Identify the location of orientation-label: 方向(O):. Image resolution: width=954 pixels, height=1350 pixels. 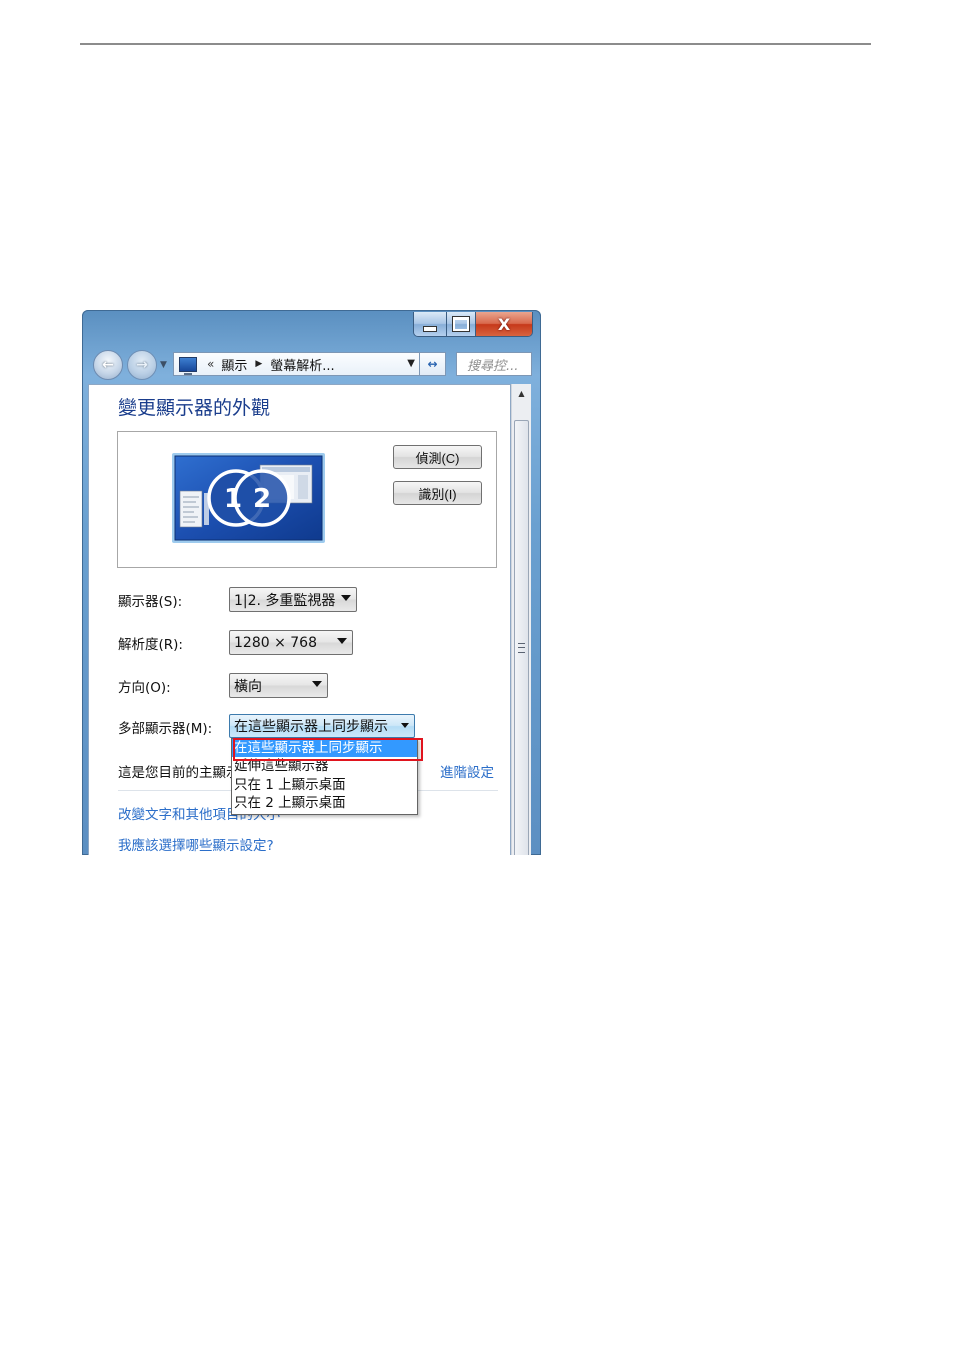
(144, 688).